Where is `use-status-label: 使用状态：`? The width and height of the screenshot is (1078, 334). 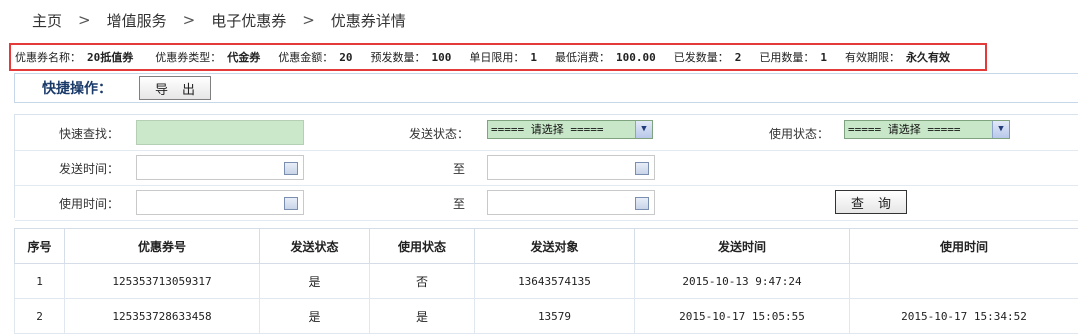 use-status-label: 使用状态： is located at coordinates (787, 133).